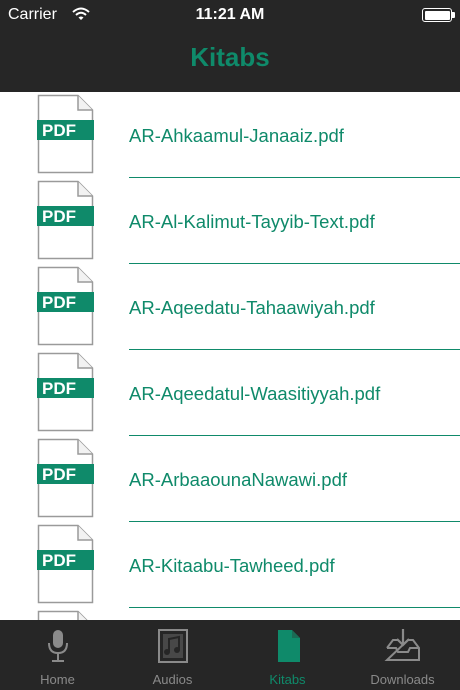  I want to click on file-name: AR-Ahkaamul-Janaaiz.pdf, so click(236, 135).